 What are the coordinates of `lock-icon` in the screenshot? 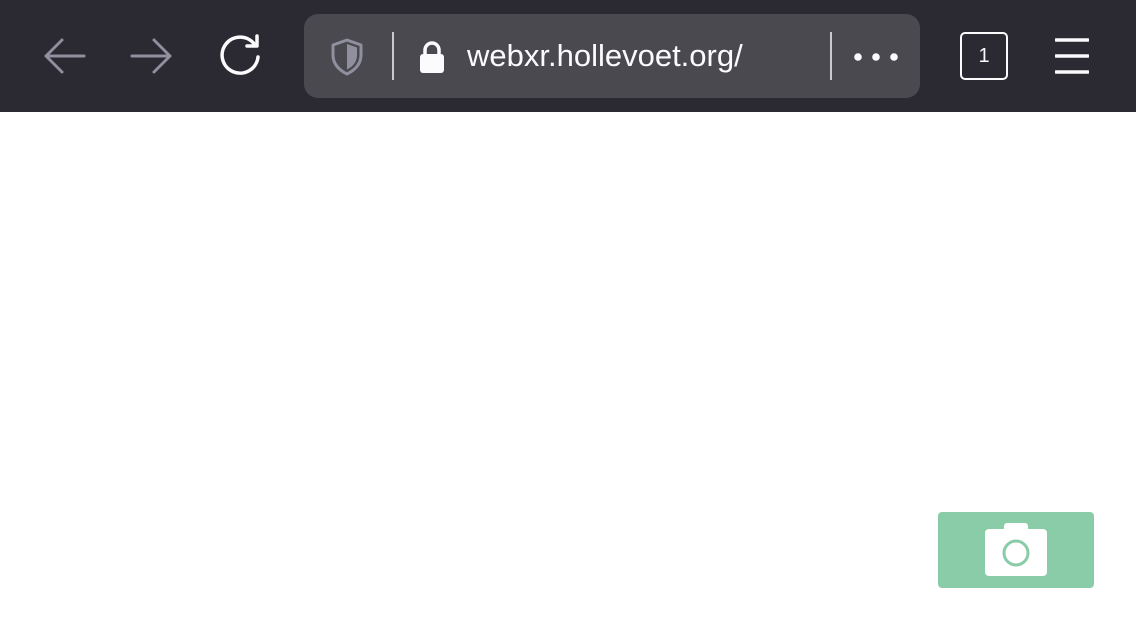 It's located at (432, 57).